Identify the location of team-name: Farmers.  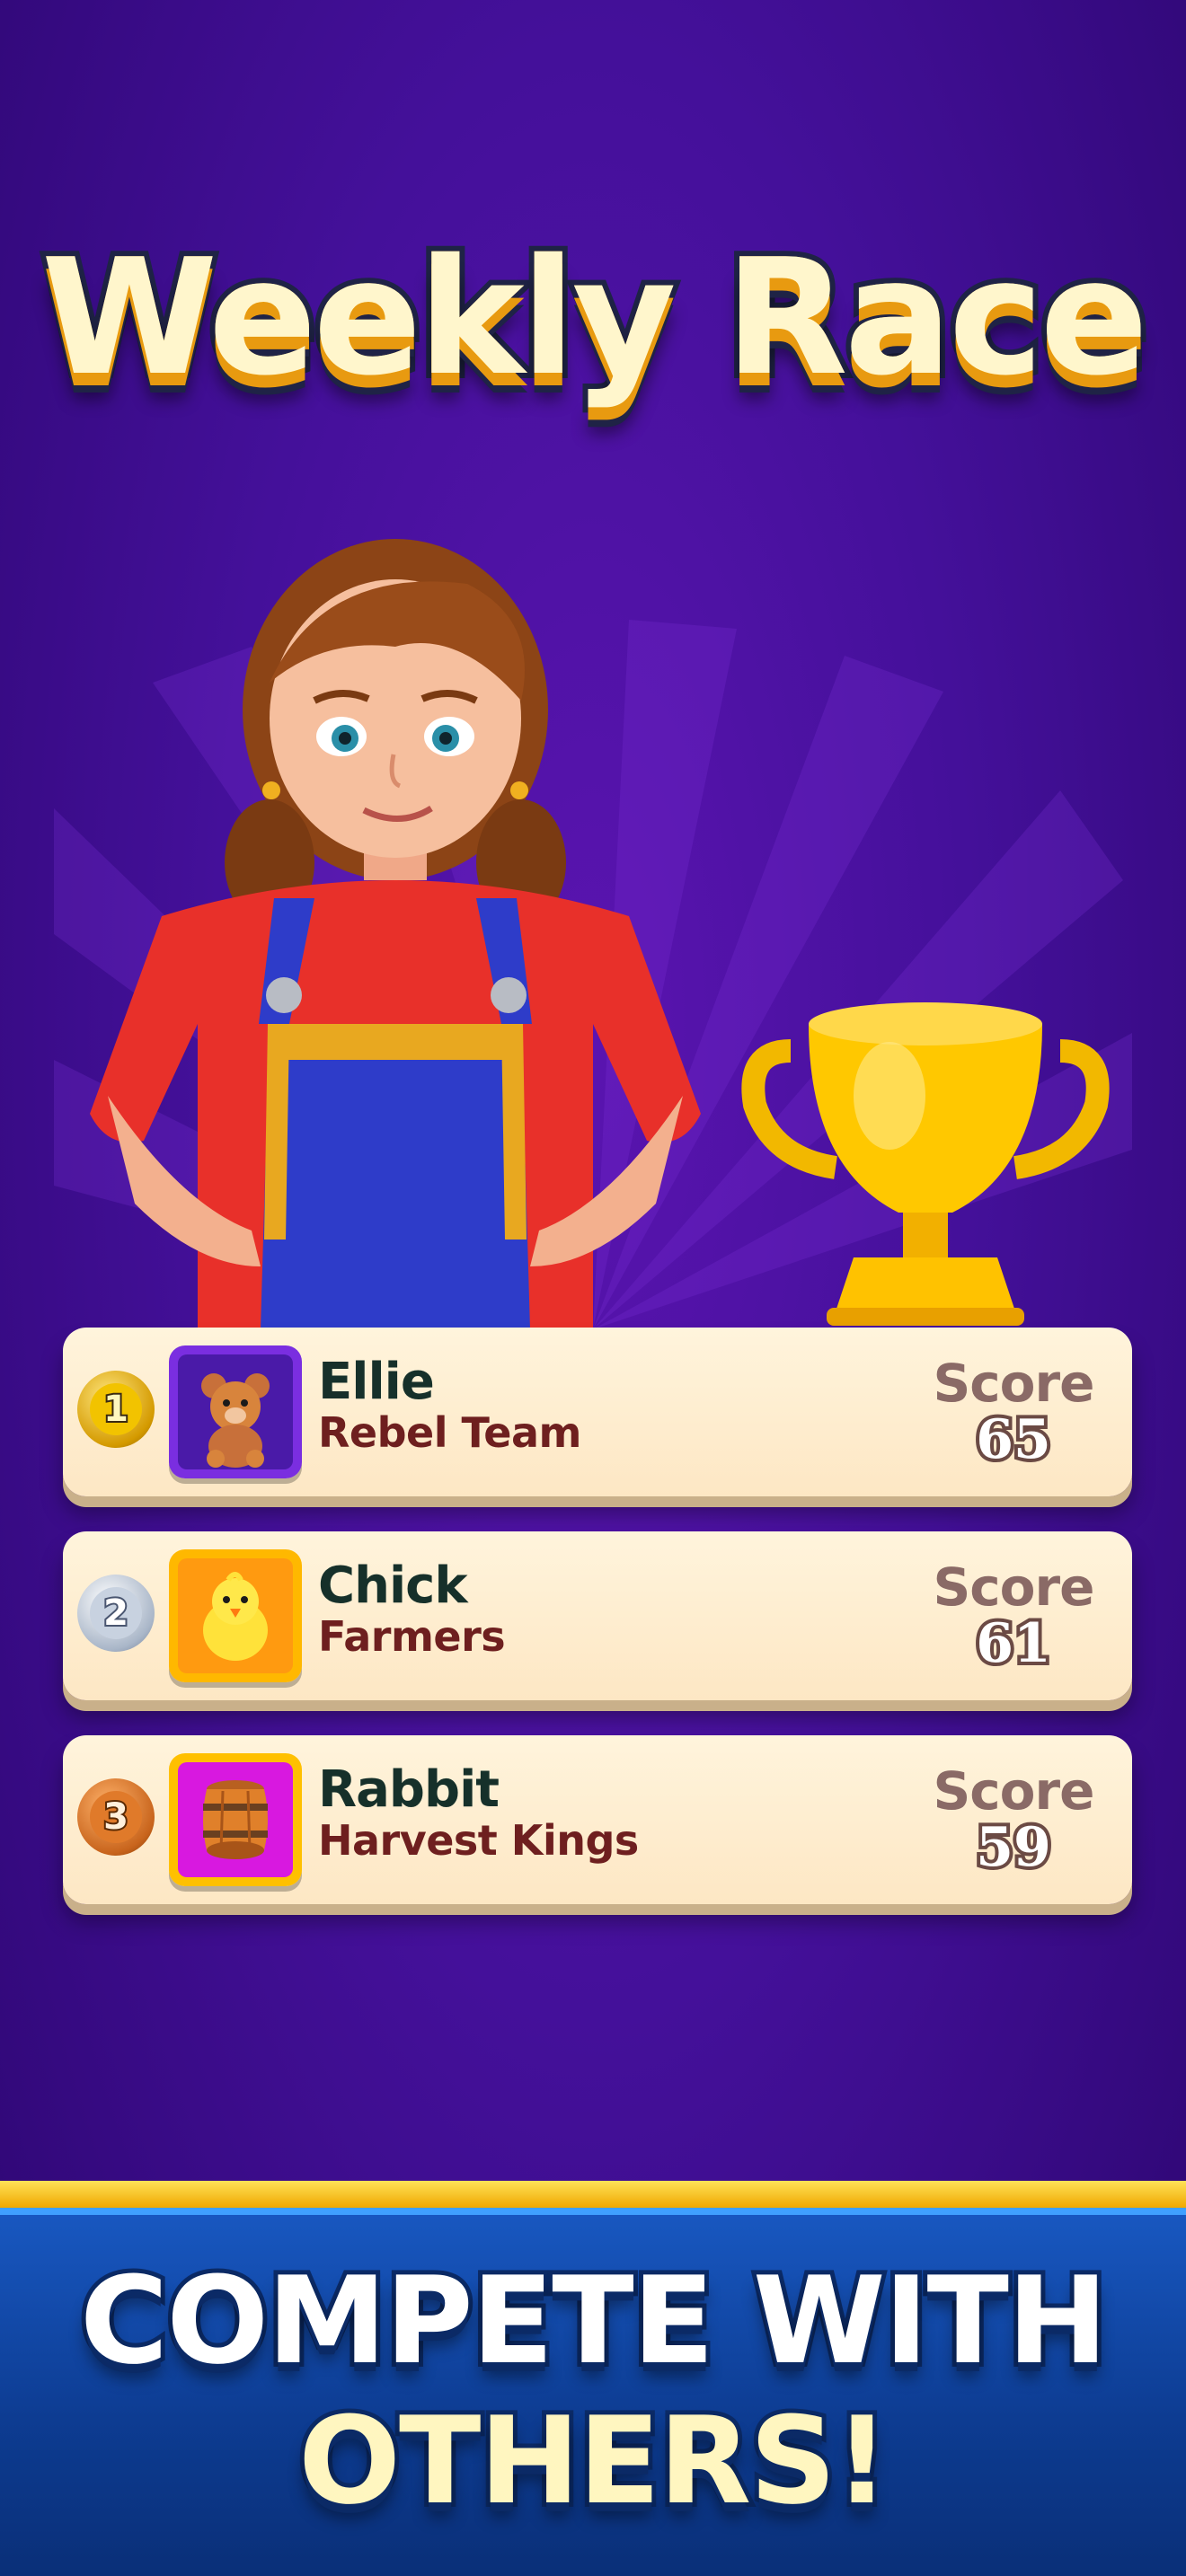
(412, 1636).